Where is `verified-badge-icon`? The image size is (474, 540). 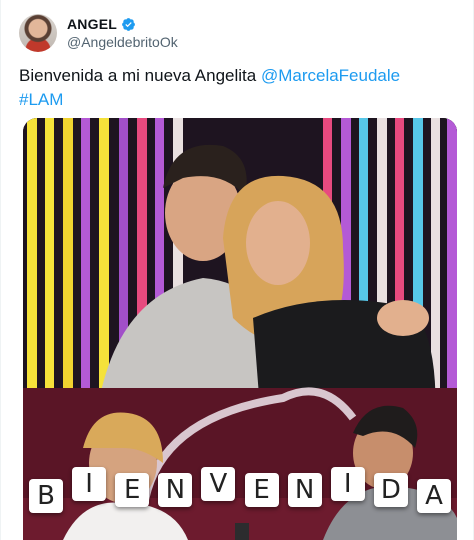 verified-badge-icon is located at coordinates (128, 24).